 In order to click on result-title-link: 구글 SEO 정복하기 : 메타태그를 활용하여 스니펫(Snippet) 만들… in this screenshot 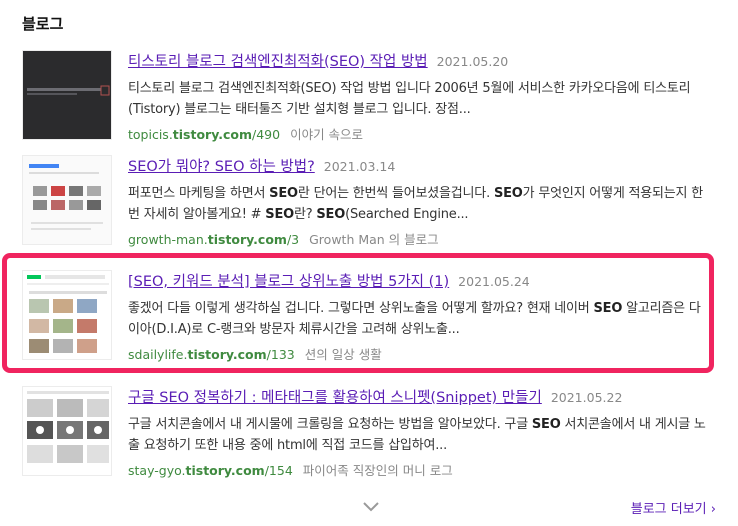, I will do `click(335, 398)`.